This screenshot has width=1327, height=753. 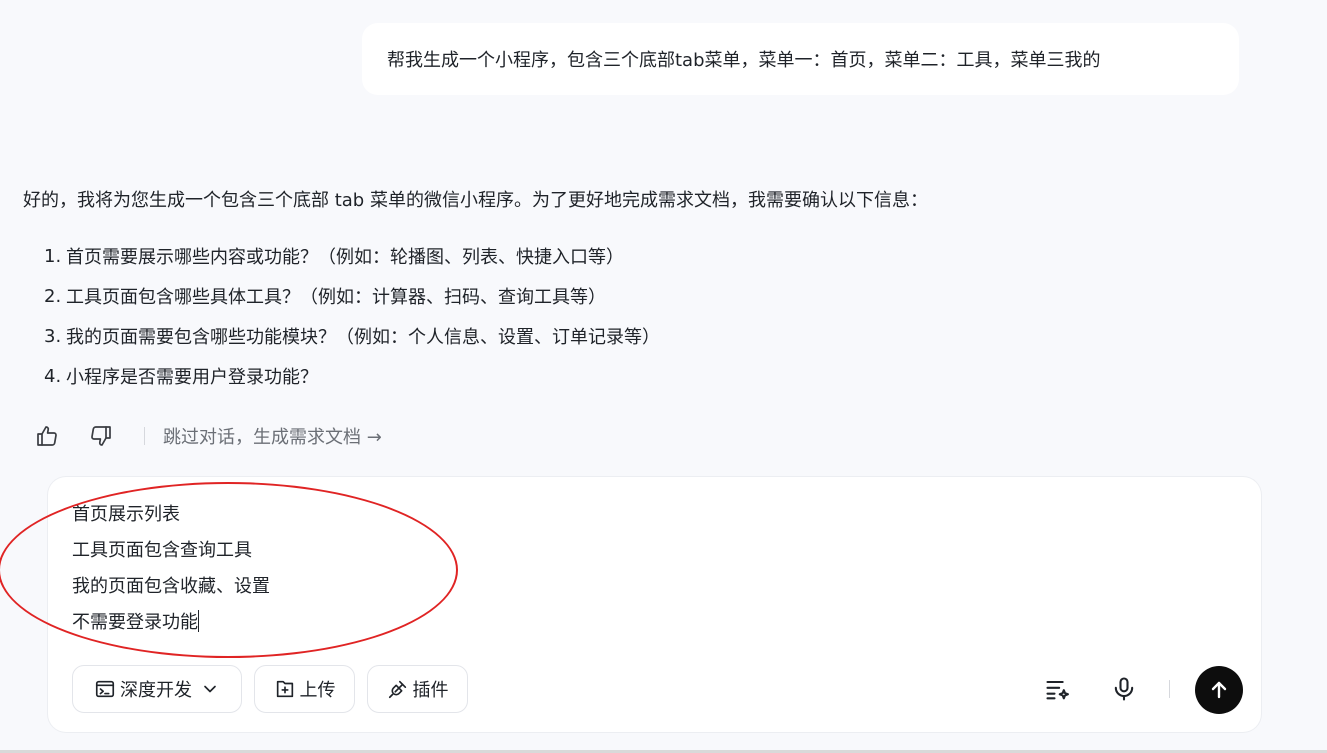 I want to click on prompt-sparkle-icon, so click(x=1058, y=689).